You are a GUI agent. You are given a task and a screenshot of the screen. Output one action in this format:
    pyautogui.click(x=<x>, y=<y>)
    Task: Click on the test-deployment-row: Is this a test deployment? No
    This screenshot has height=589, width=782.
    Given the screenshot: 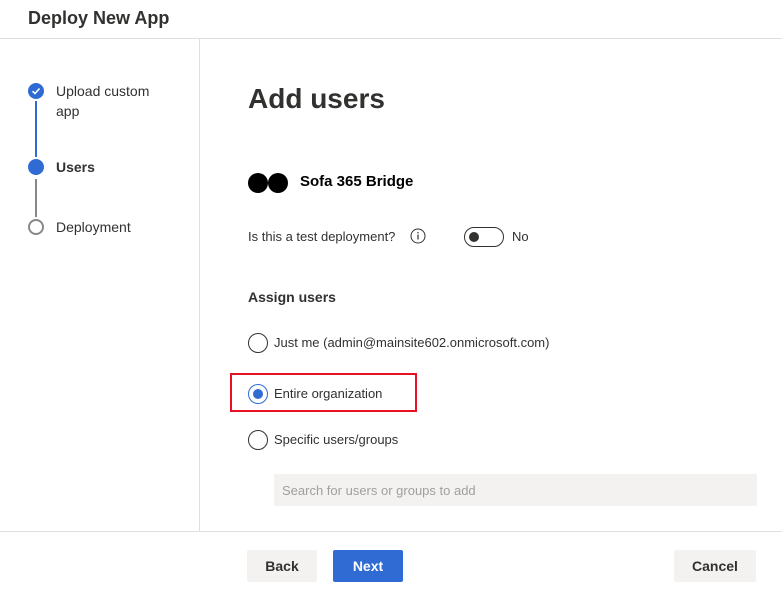 What is the action you would take?
    pyautogui.click(x=408, y=238)
    